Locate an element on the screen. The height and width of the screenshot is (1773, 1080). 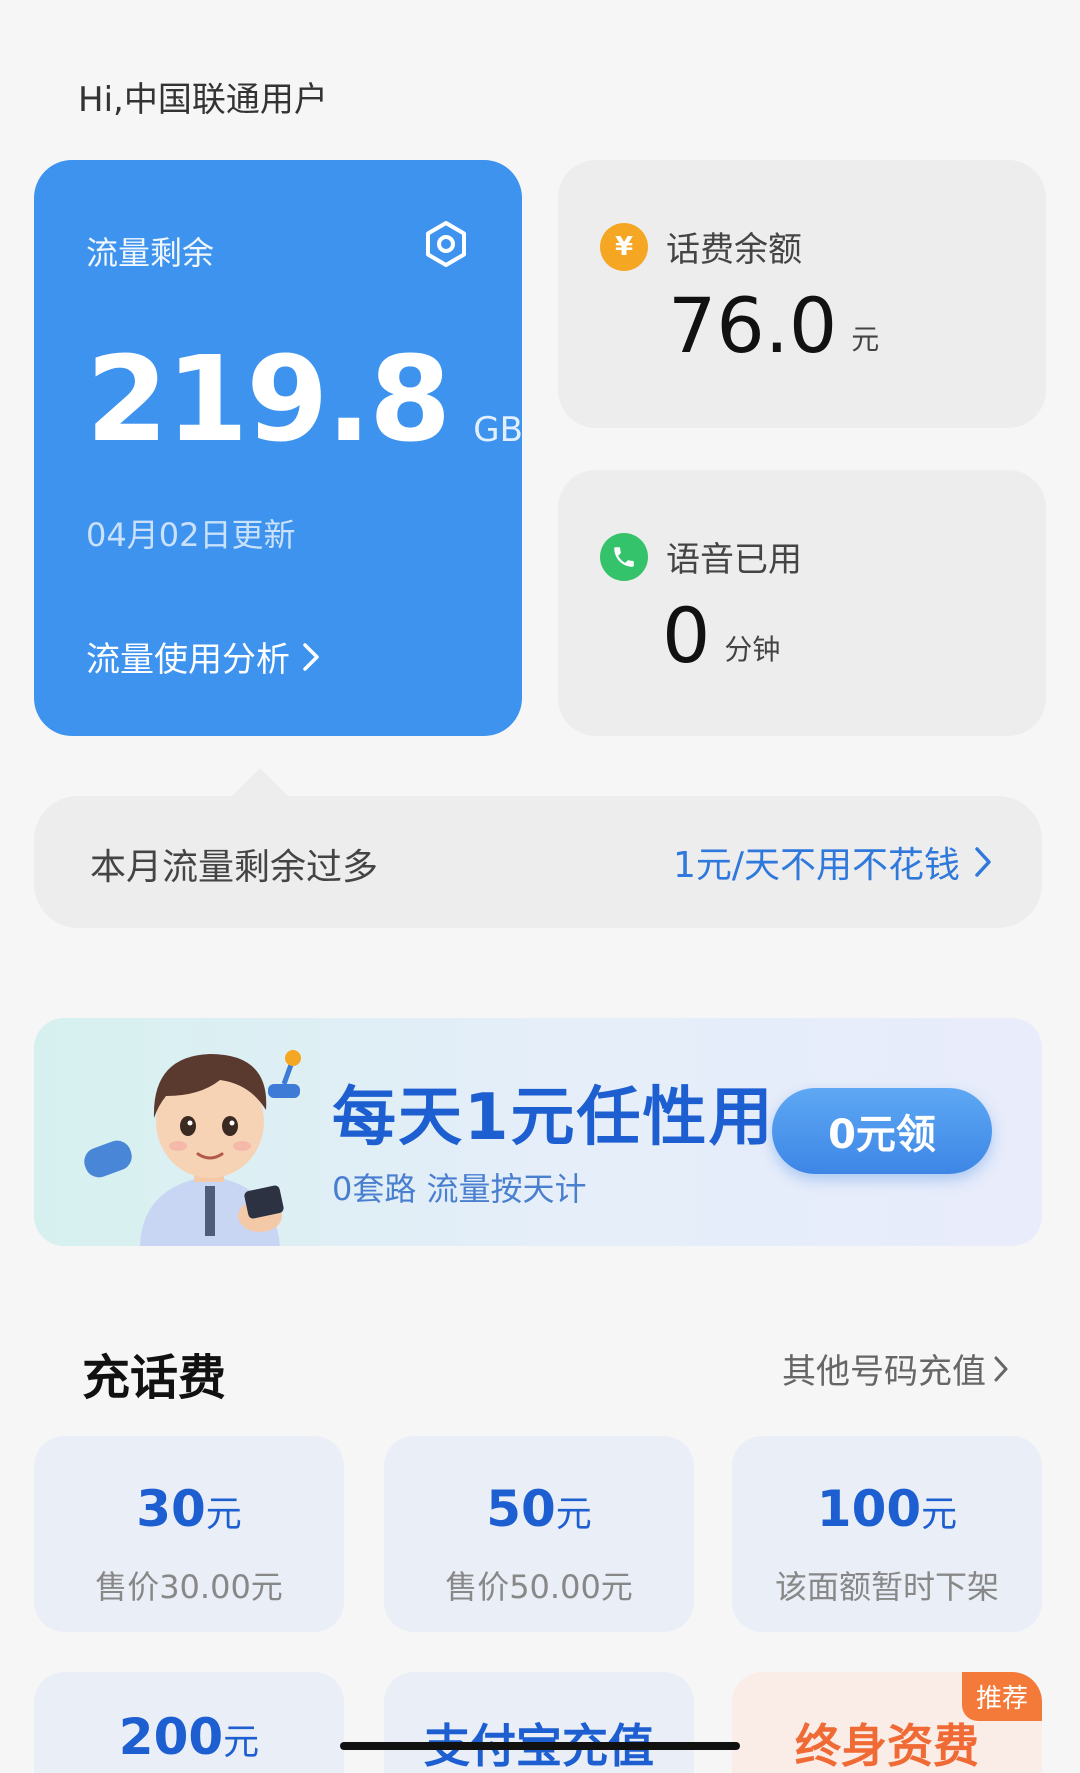
recharge-amount: 50元 is located at coordinates (539, 1509).